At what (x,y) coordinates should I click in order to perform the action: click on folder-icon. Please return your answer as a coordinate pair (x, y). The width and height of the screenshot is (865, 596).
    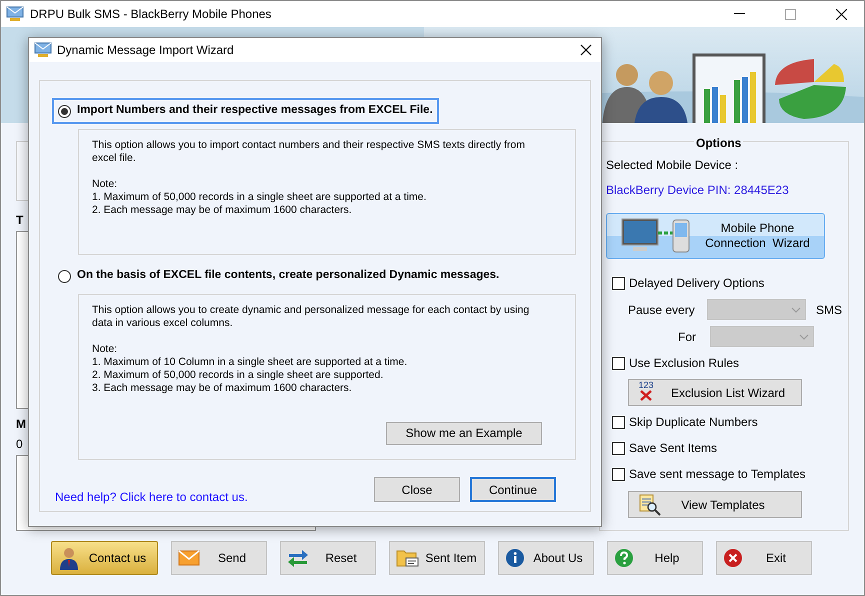
    Looking at the image, I should click on (408, 558).